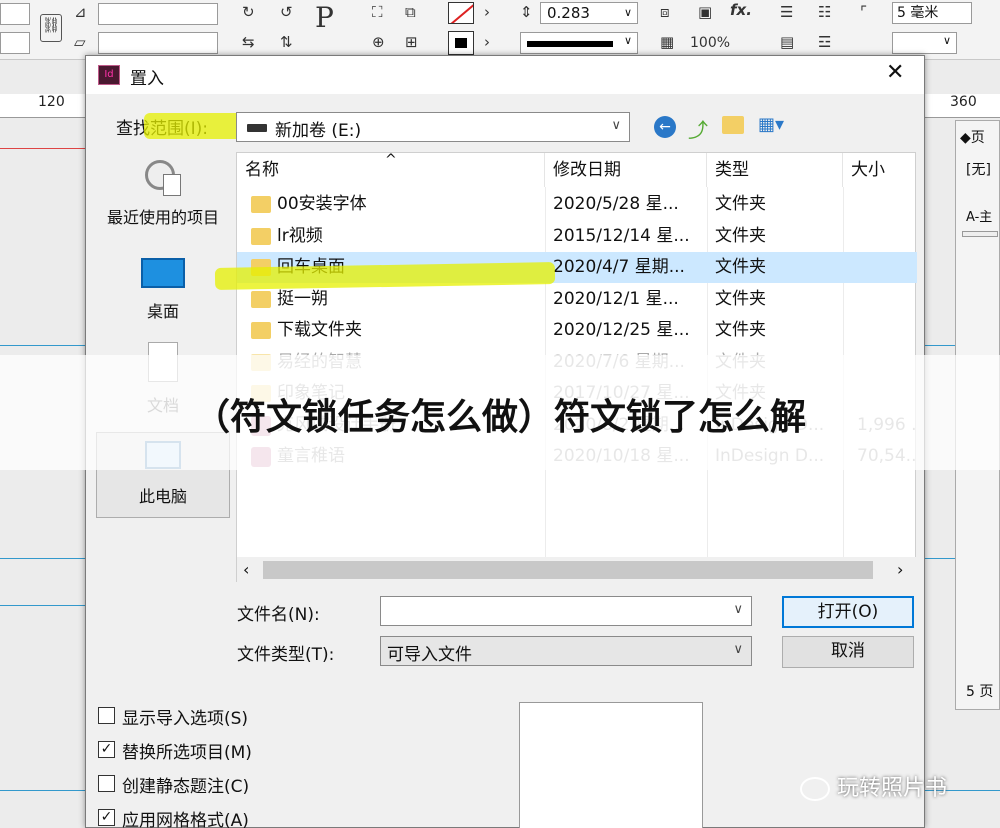  What do you see at coordinates (42, 106) in the screenshot?
I see `horizontal-ruler: 120` at bounding box center [42, 106].